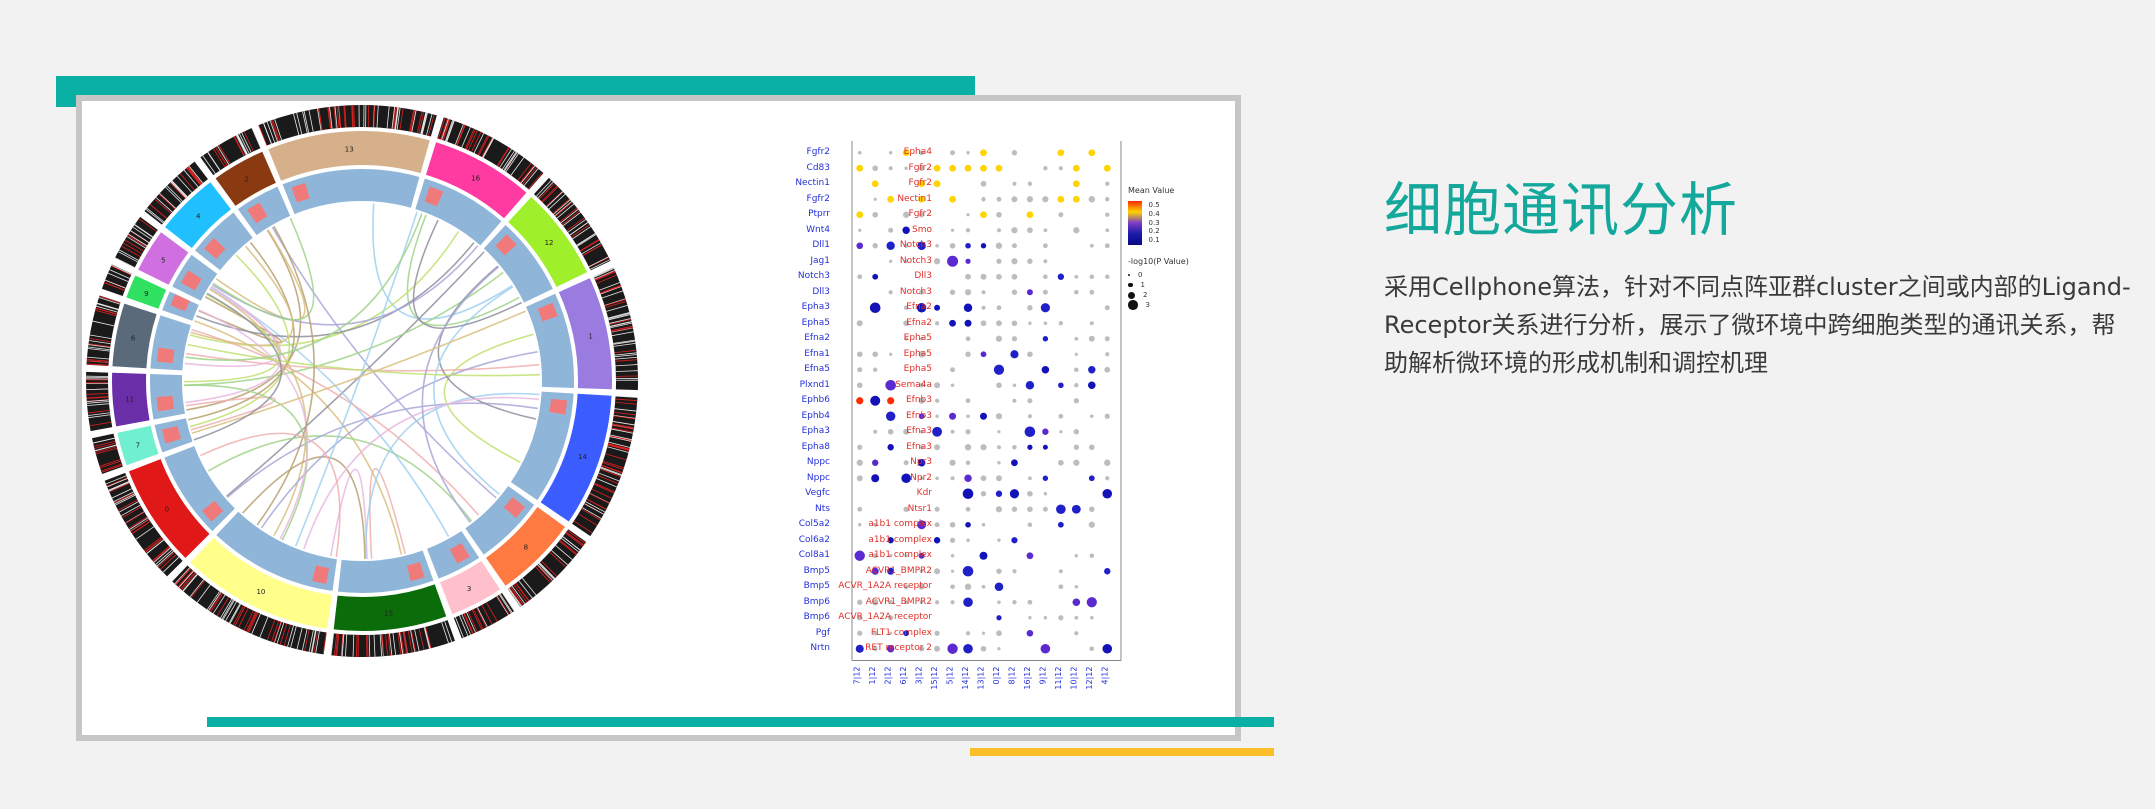  What do you see at coordinates (1154, 223) in the screenshot?
I see `colorbar-ticks: 0.5 0.4 0.3 0.2 0.1` at bounding box center [1154, 223].